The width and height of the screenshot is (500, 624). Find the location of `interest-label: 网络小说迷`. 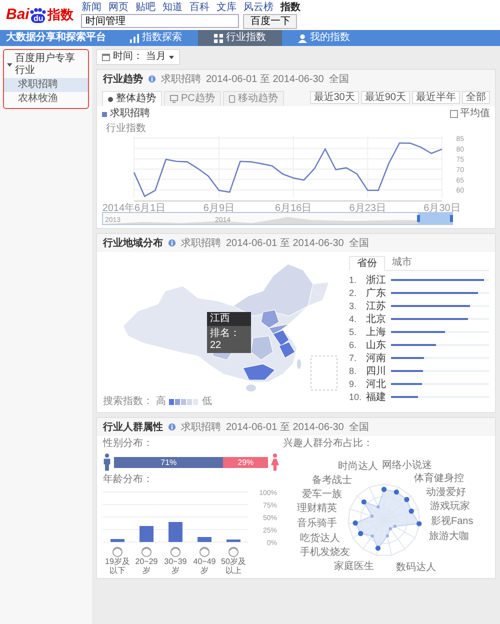

interest-label: 网络小说迷 is located at coordinates (407, 465).